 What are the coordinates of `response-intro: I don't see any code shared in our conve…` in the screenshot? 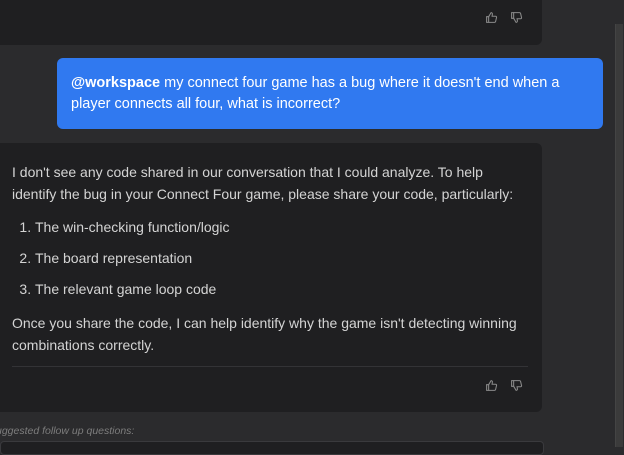 It's located at (263, 183).